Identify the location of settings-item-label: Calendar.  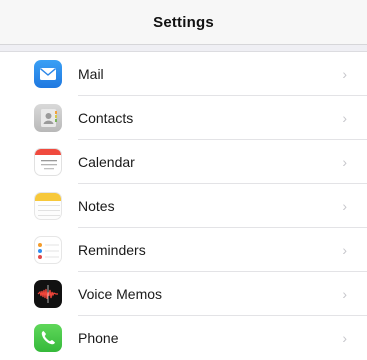
(106, 162).